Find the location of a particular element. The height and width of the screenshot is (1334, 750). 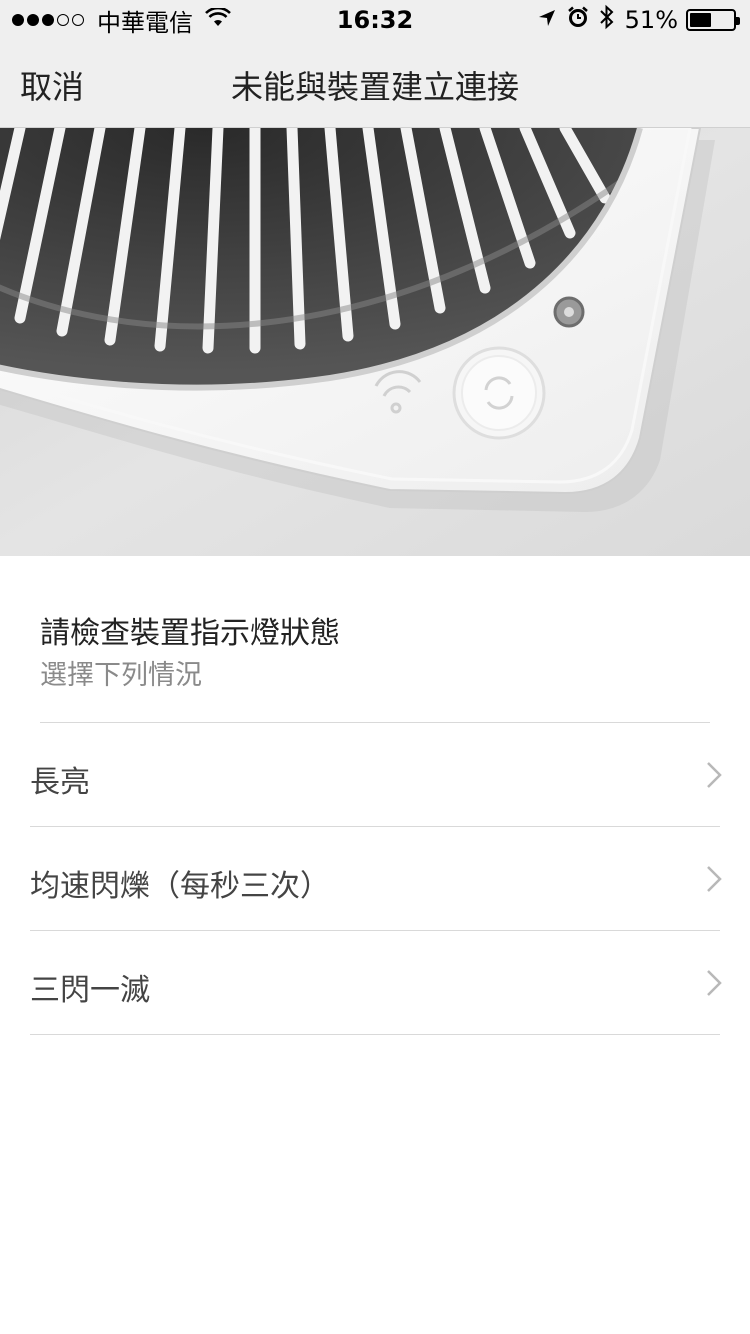

option-solid-light: 長亮 is located at coordinates (375, 775).